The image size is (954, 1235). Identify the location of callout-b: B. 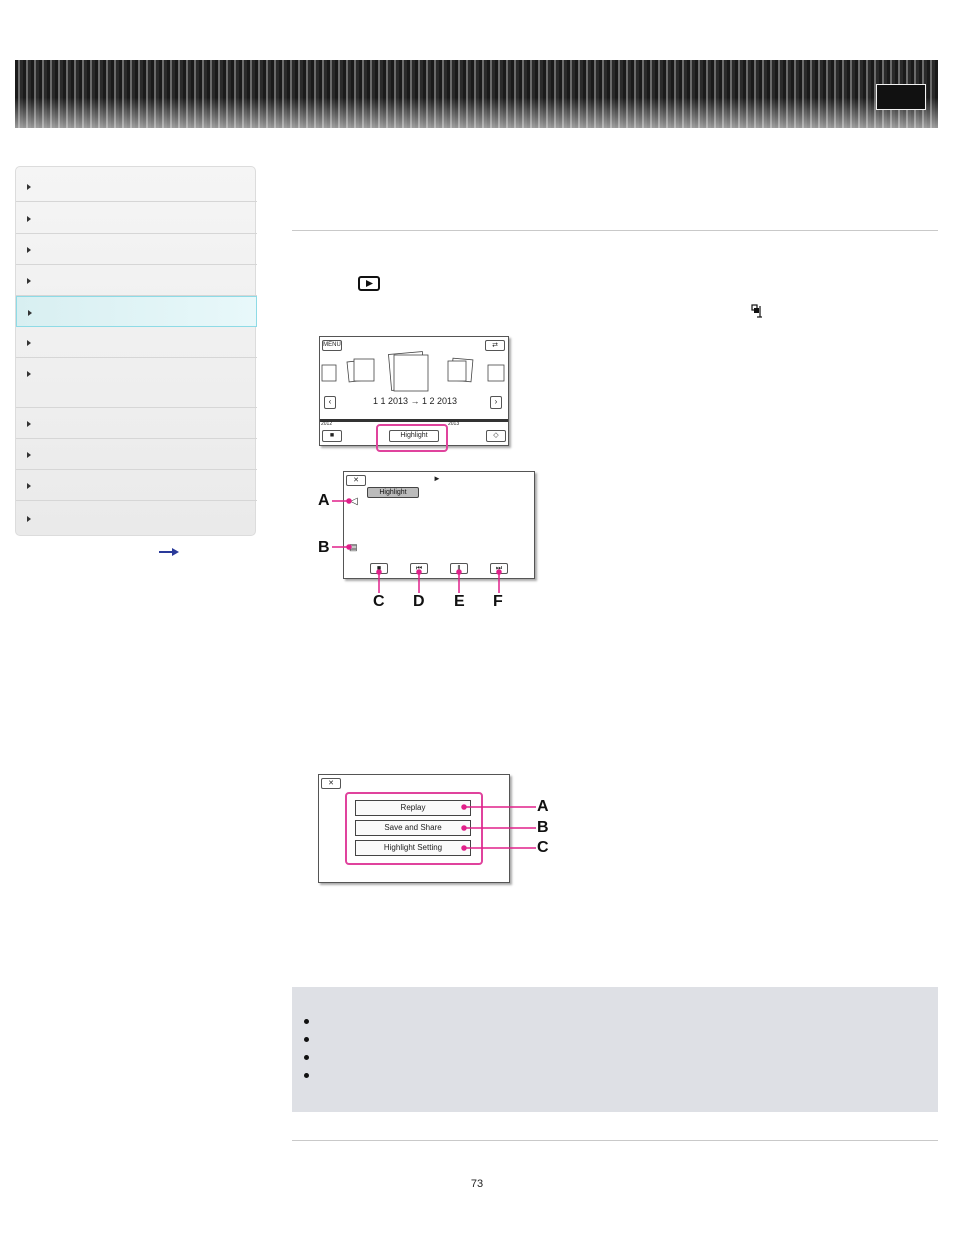
(324, 547).